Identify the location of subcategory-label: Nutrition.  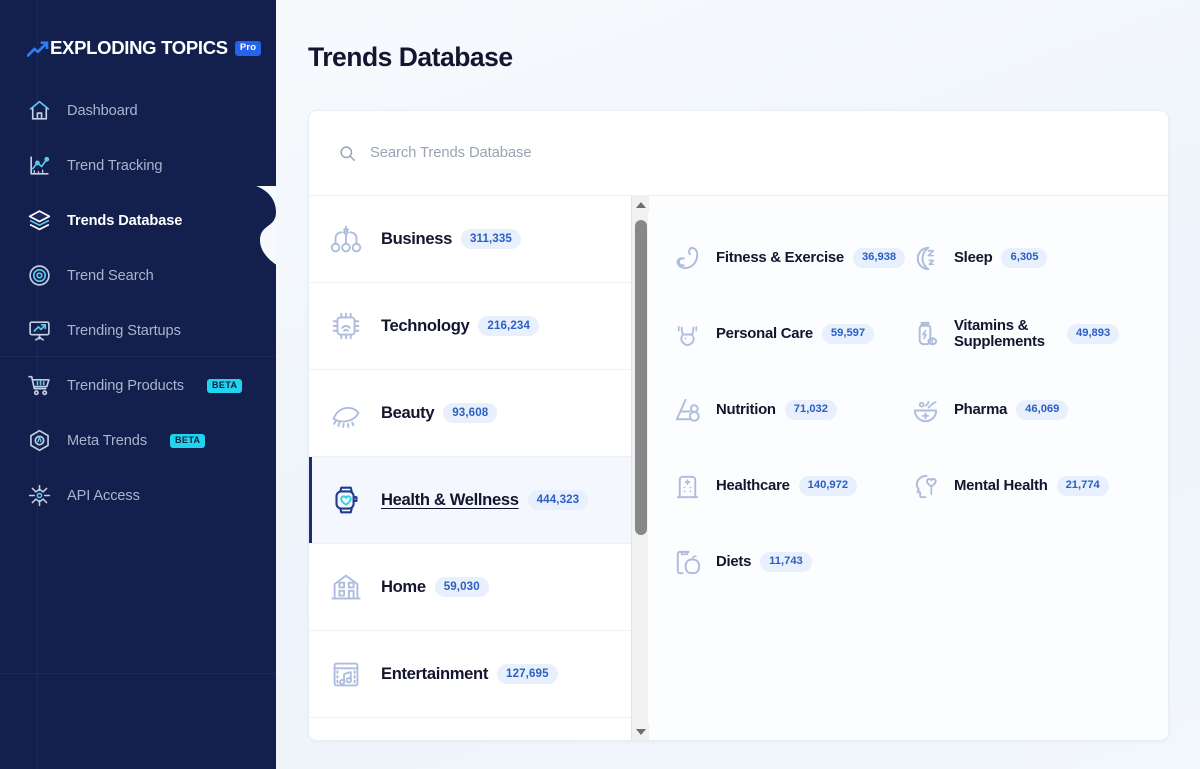
(746, 409).